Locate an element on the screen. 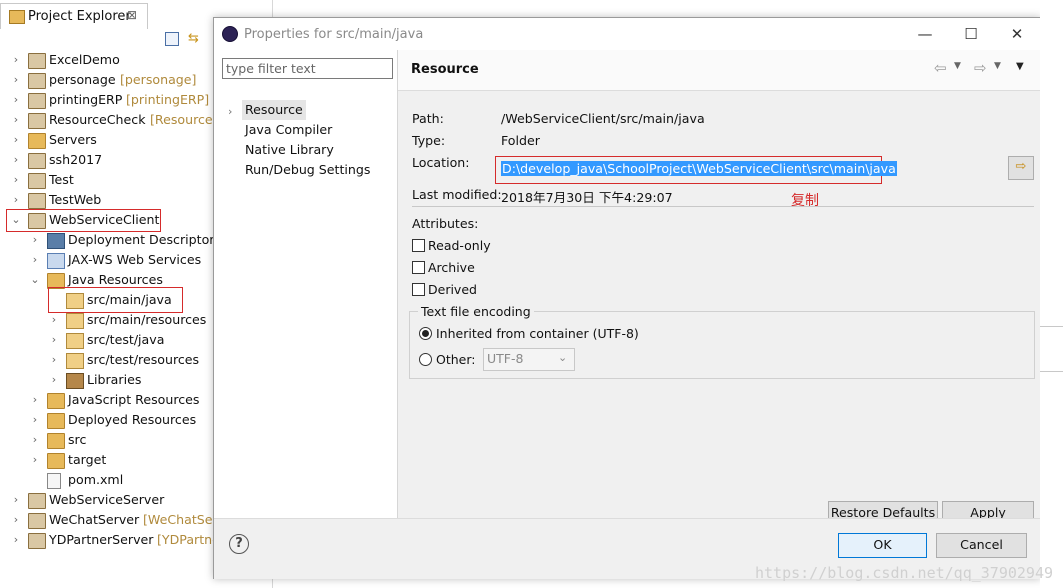 The image size is (1063, 588). dialog-title: Properties for src/main/java is located at coordinates (334, 34).